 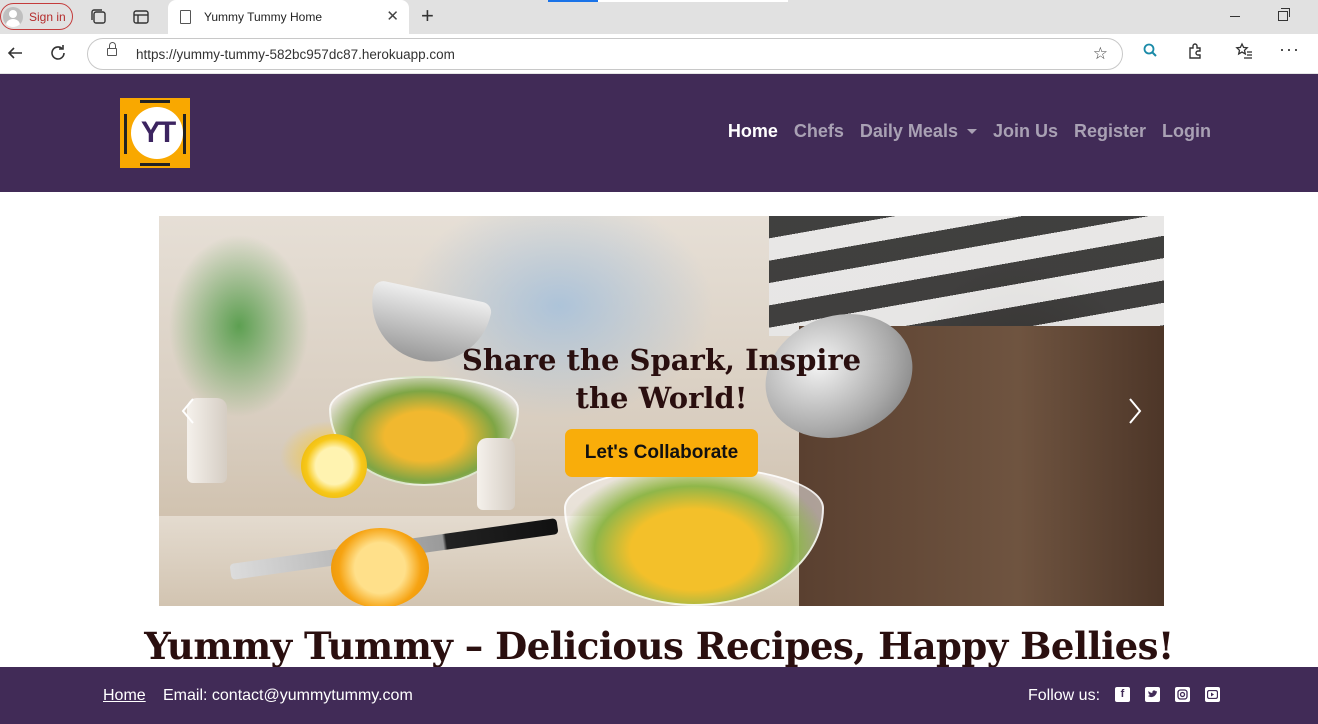 I want to click on favorite-star-icon: ☆, so click(x=1100, y=54).